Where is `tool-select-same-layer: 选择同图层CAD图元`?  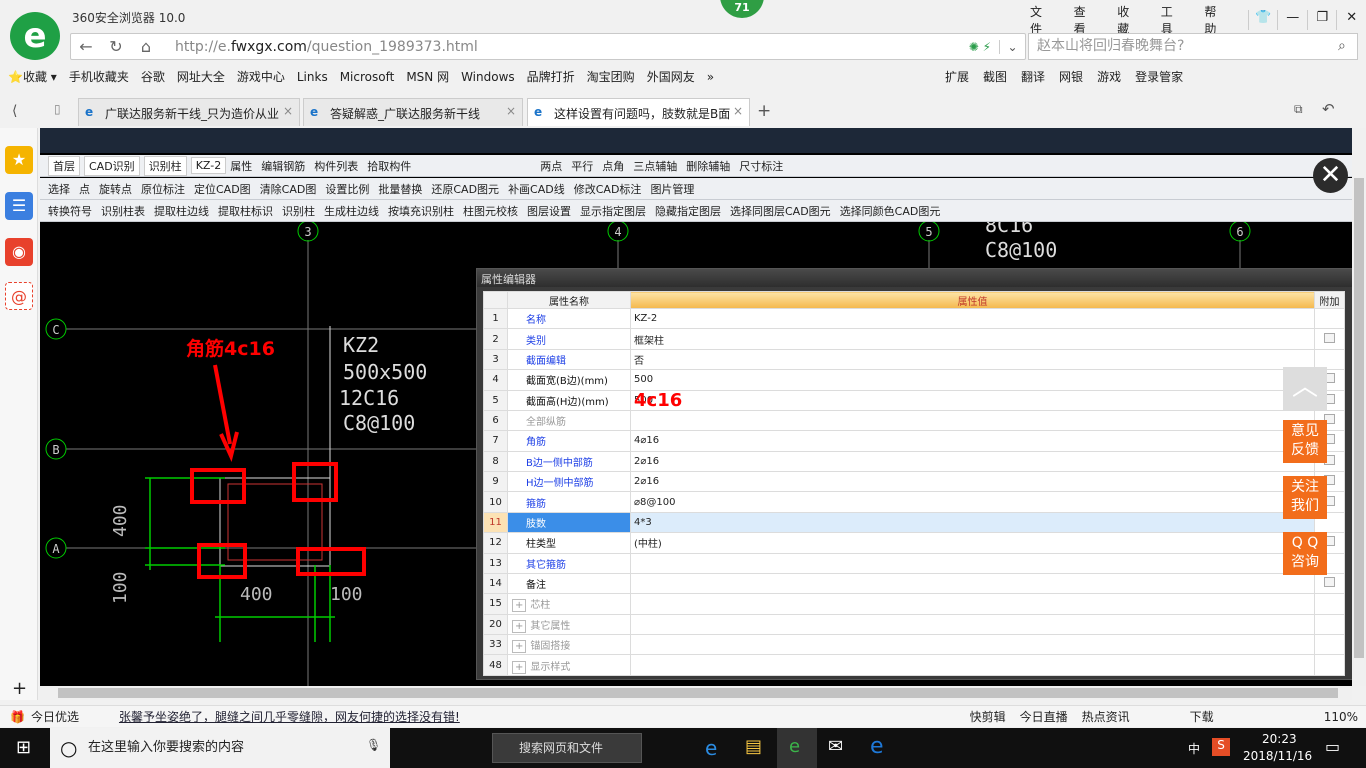
tool-select-same-layer: 选择同图层CAD图元 is located at coordinates (780, 211).